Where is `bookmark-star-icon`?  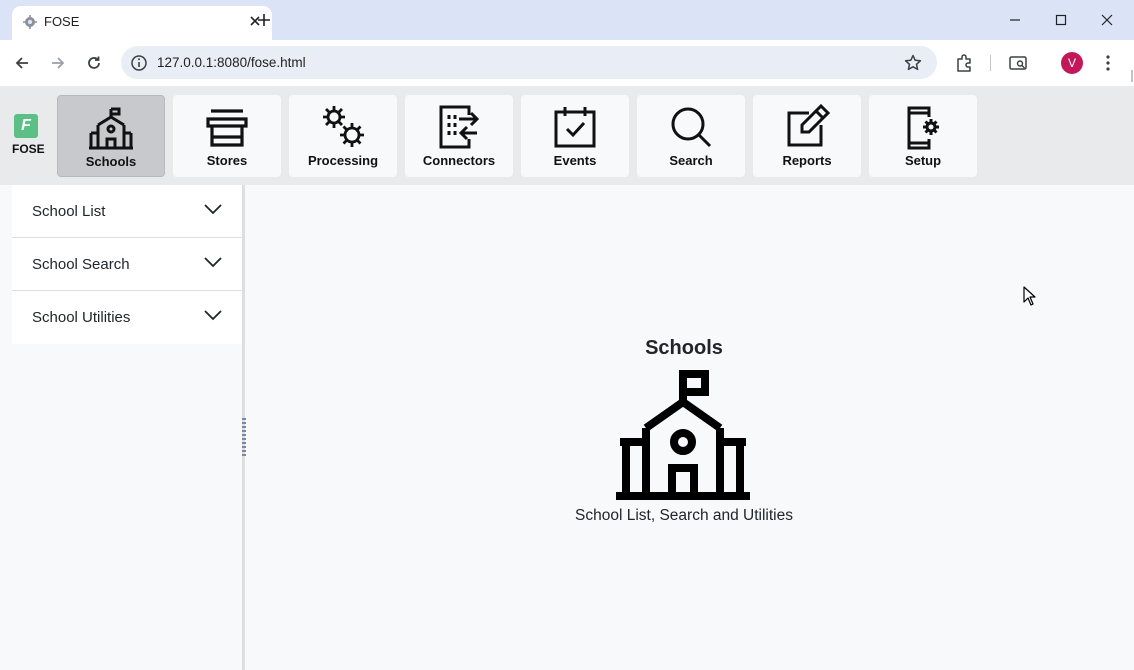
bookmark-star-icon is located at coordinates (913, 63).